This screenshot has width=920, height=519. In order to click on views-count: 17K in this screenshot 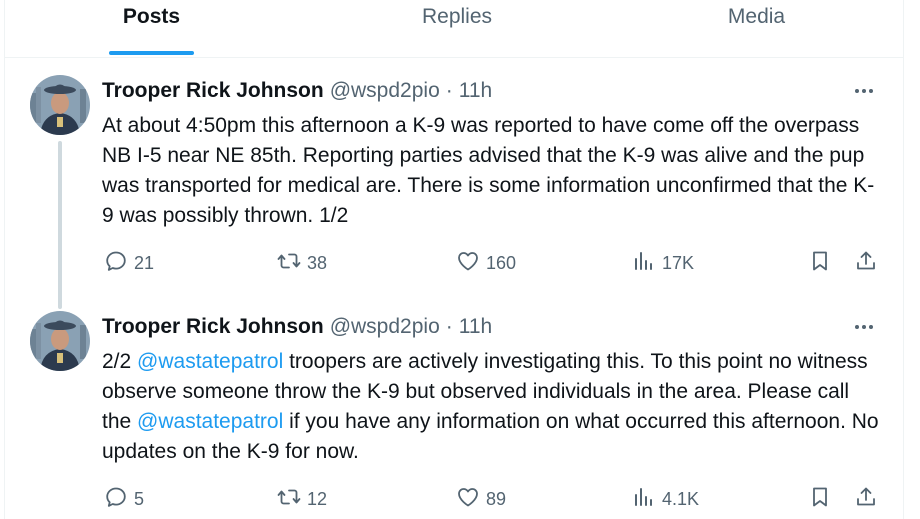, I will do `click(678, 262)`.